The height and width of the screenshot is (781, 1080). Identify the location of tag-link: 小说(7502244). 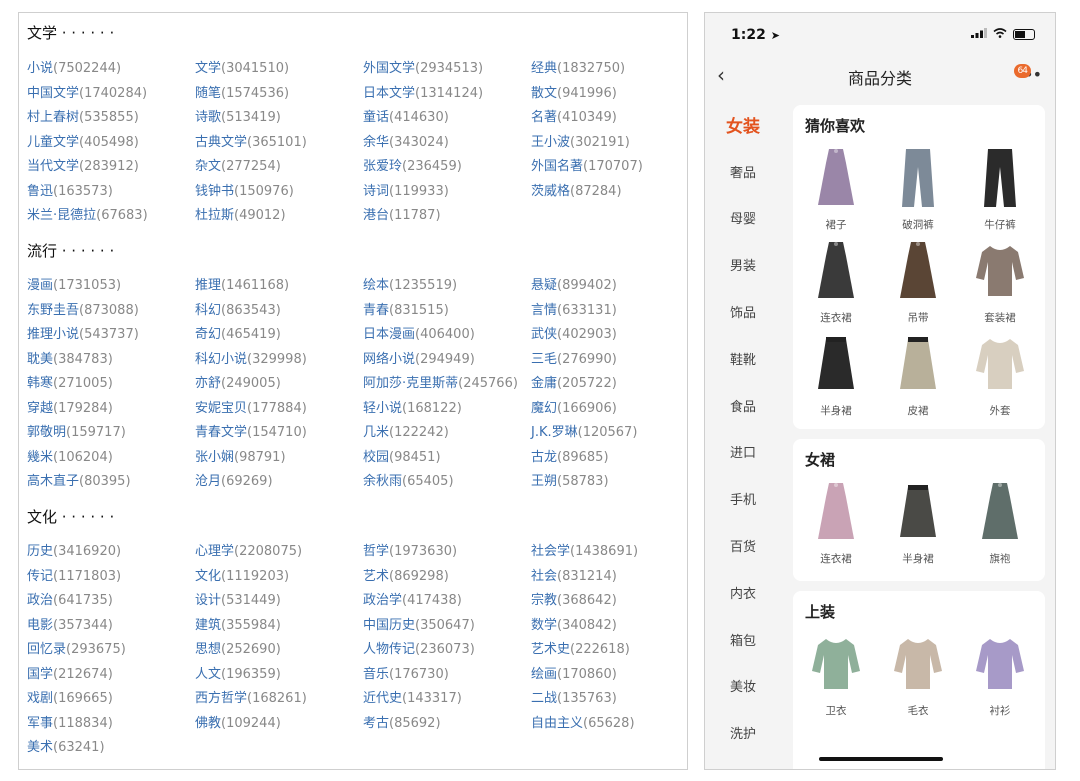
(111, 69).